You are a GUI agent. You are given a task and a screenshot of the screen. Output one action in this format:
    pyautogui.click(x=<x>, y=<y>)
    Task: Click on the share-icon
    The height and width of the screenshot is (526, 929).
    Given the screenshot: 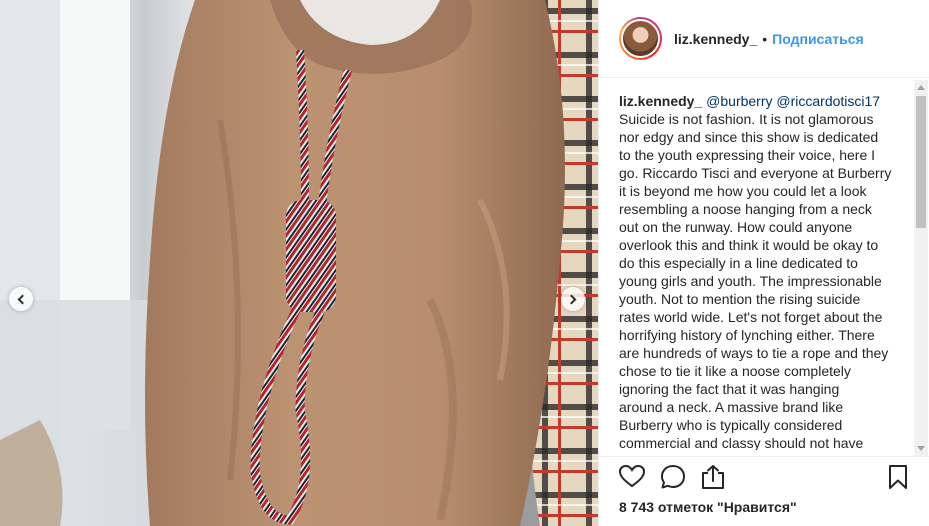 What is the action you would take?
    pyautogui.click(x=713, y=477)
    